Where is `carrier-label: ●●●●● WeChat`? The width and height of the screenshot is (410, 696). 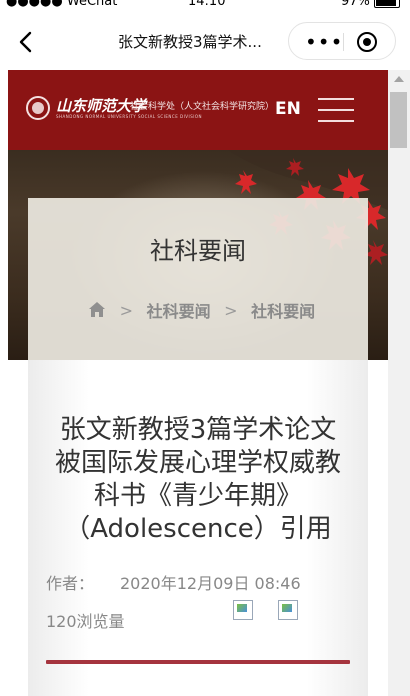 carrier-label: ●●●●● WeChat is located at coordinates (62, 4).